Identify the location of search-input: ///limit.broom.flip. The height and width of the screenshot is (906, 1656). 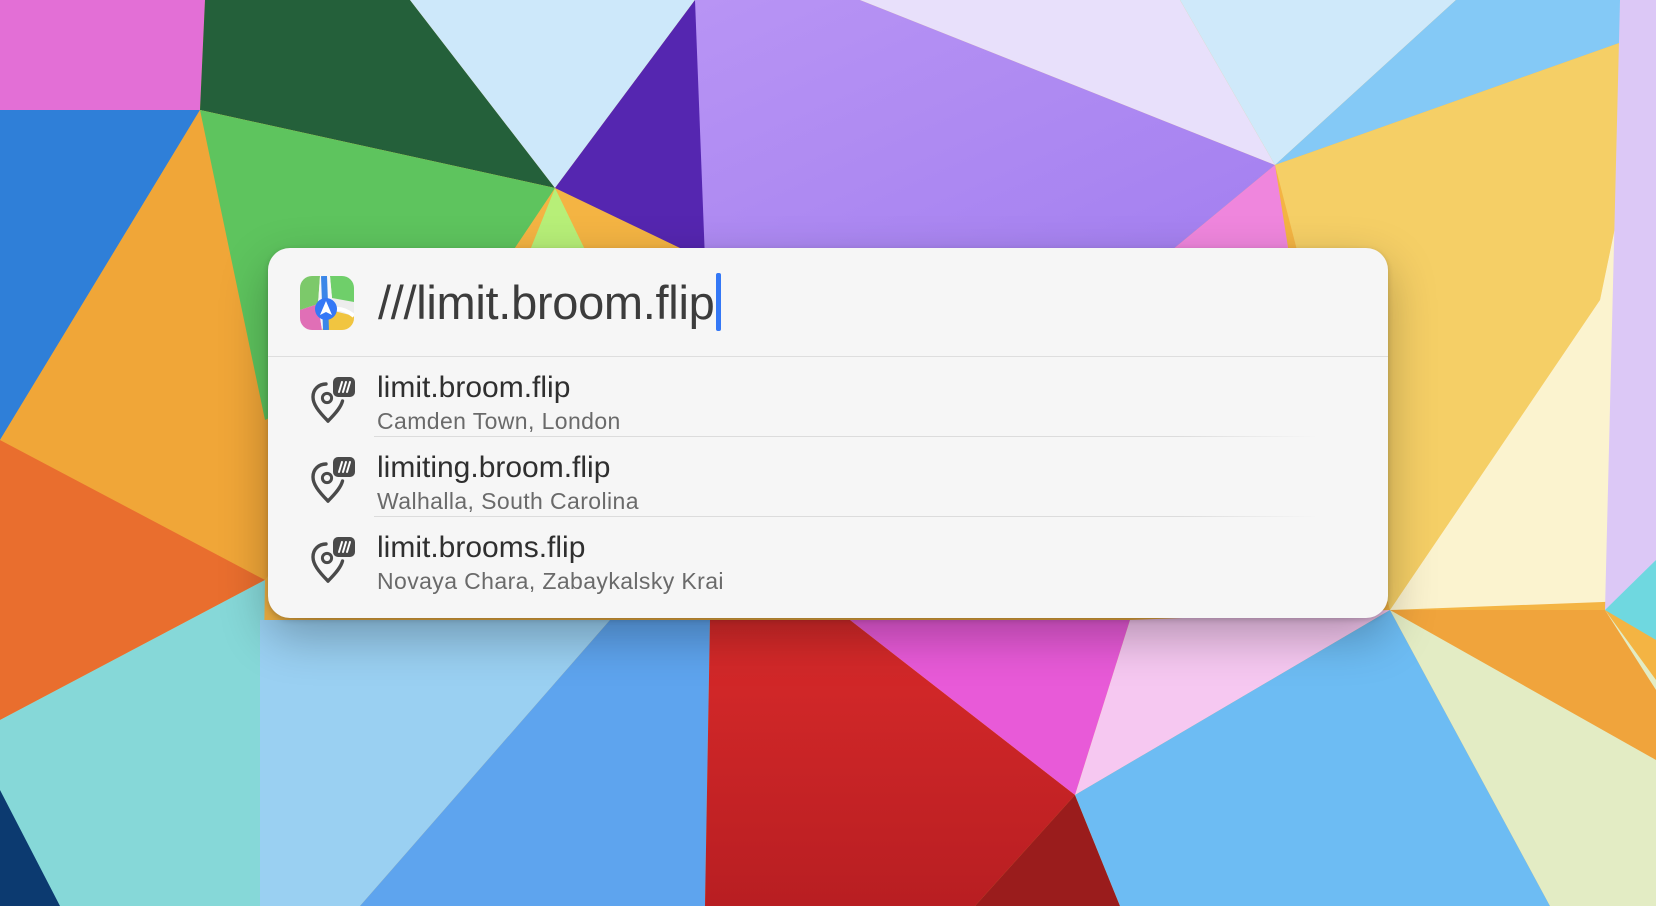
(550, 302).